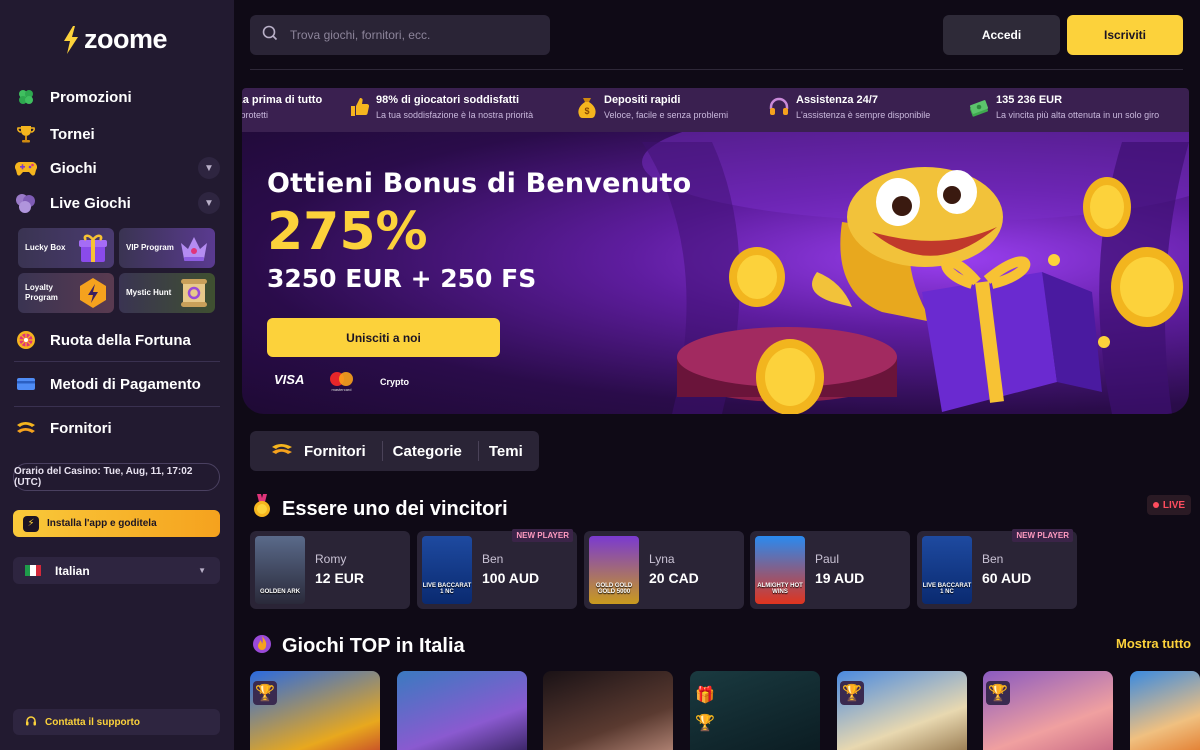 This screenshot has width=1200, height=750. What do you see at coordinates (26, 134) in the screenshot?
I see `trophy-icon` at bounding box center [26, 134].